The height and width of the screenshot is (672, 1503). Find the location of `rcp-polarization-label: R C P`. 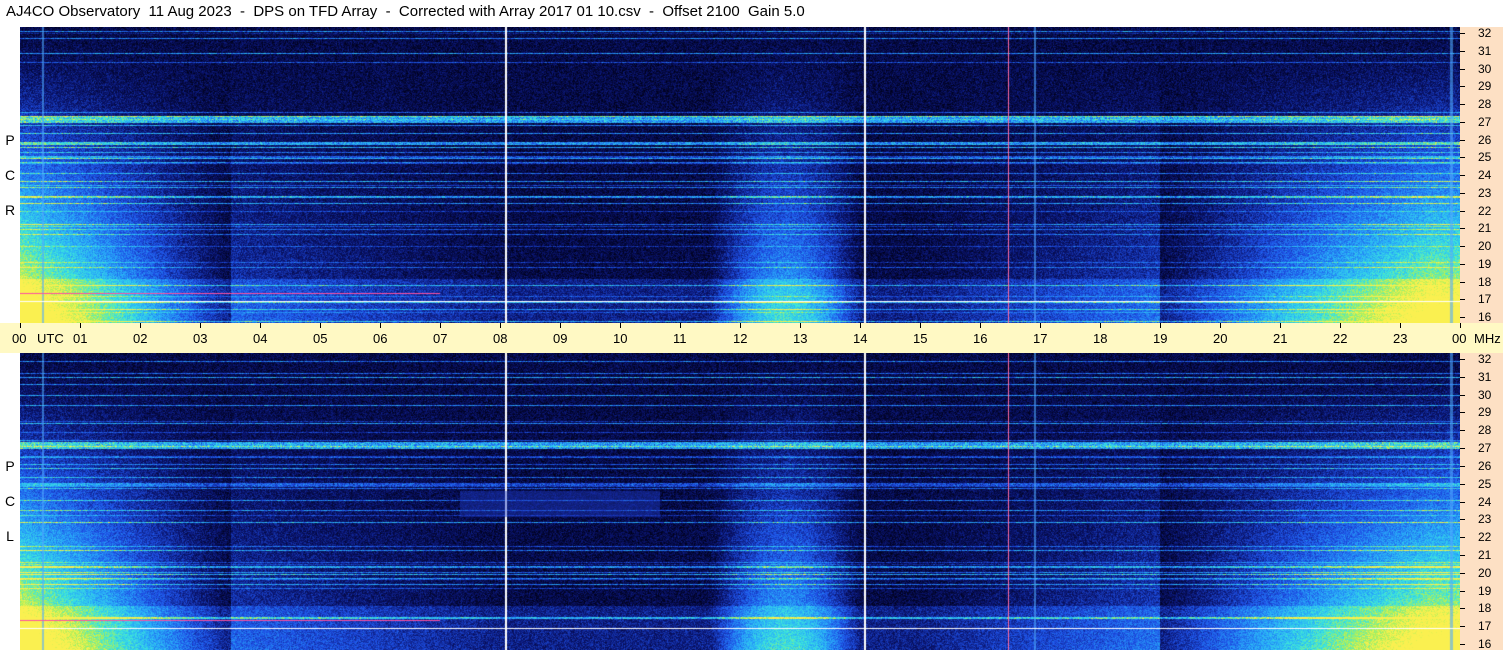

rcp-polarization-label: R C P is located at coordinates (10, 175).